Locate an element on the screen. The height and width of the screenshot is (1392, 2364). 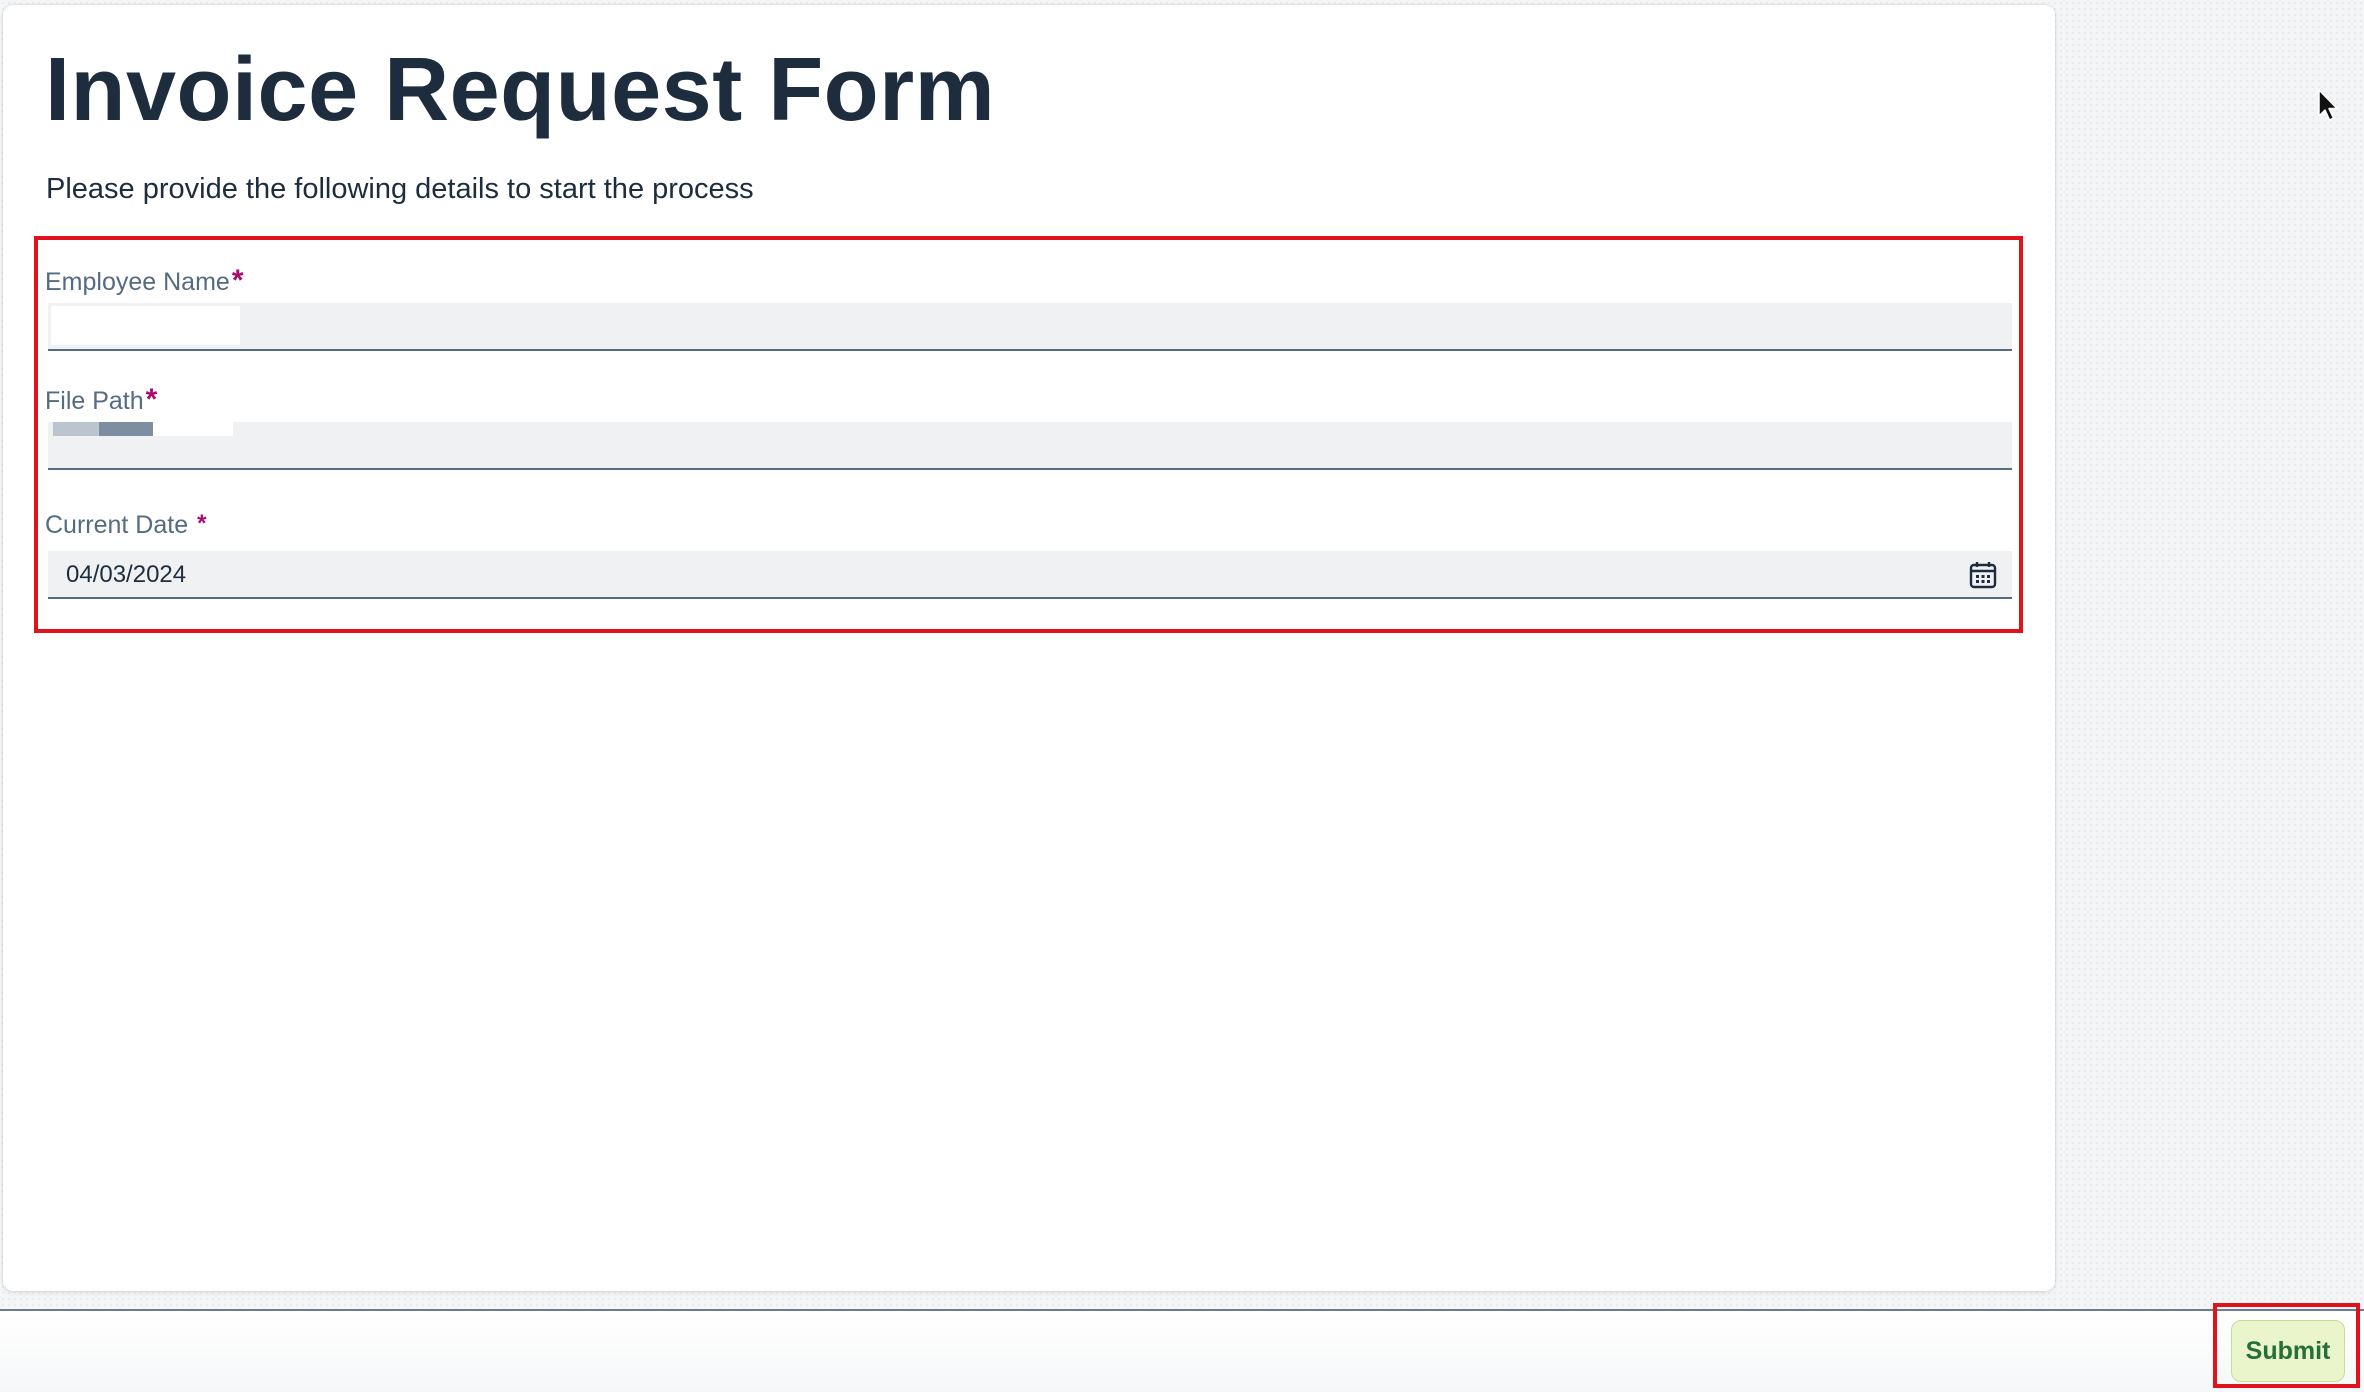
footer-bar is located at coordinates (1182, 1350).